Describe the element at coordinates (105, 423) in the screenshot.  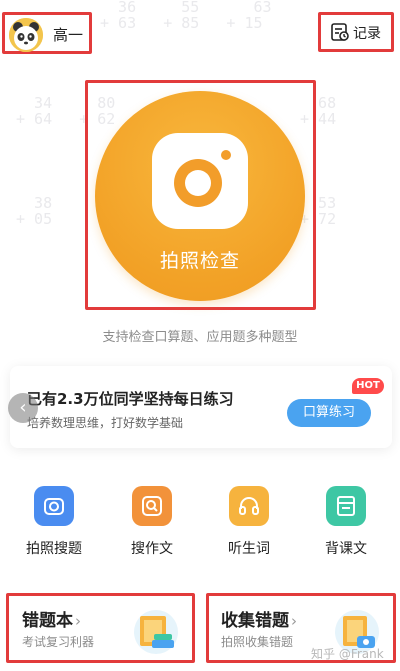
I see `practice-subtitle: 培养数理思维，打好数学基础` at that location.